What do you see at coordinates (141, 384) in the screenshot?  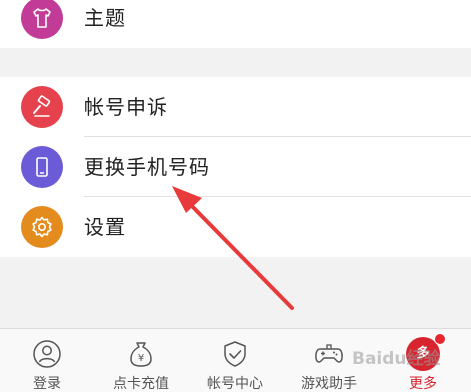 I see `tab-label: 点卡充值` at bounding box center [141, 384].